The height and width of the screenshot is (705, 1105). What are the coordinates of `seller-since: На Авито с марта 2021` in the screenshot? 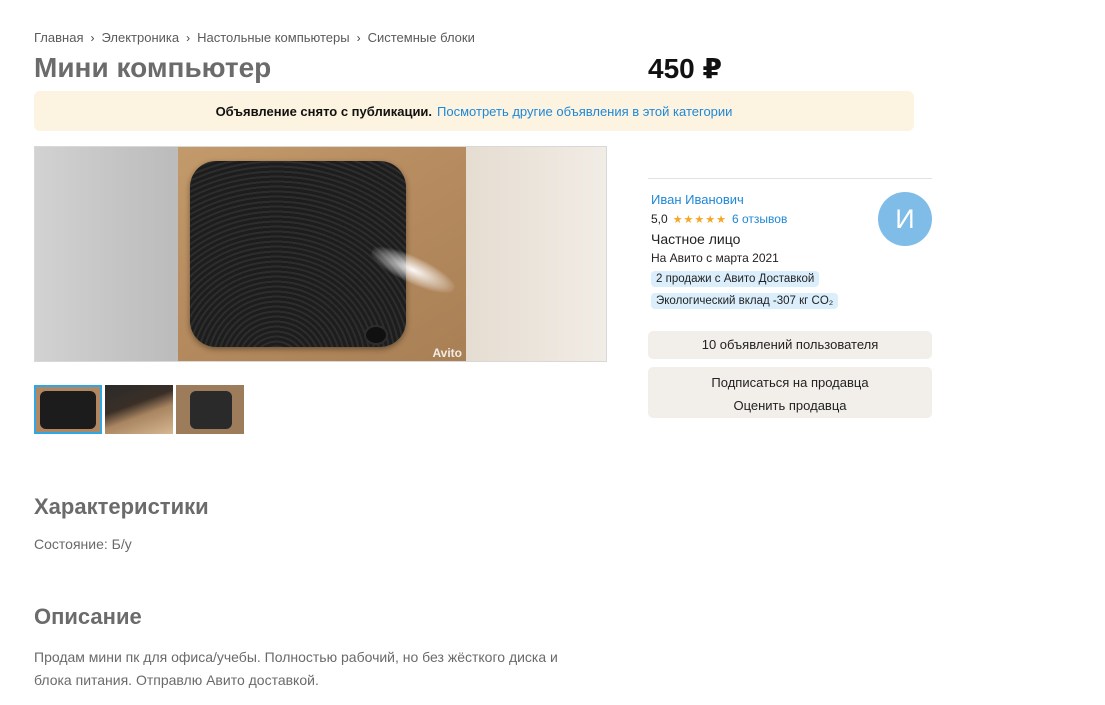 It's located at (715, 258).